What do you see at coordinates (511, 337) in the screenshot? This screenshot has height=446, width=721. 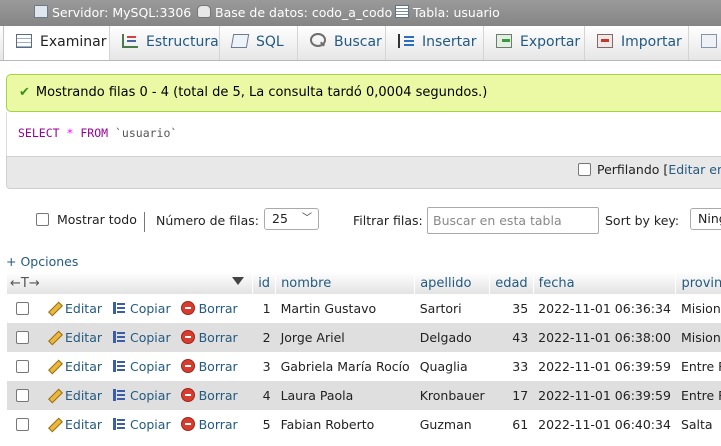 I see `cell-edad: 43` at bounding box center [511, 337].